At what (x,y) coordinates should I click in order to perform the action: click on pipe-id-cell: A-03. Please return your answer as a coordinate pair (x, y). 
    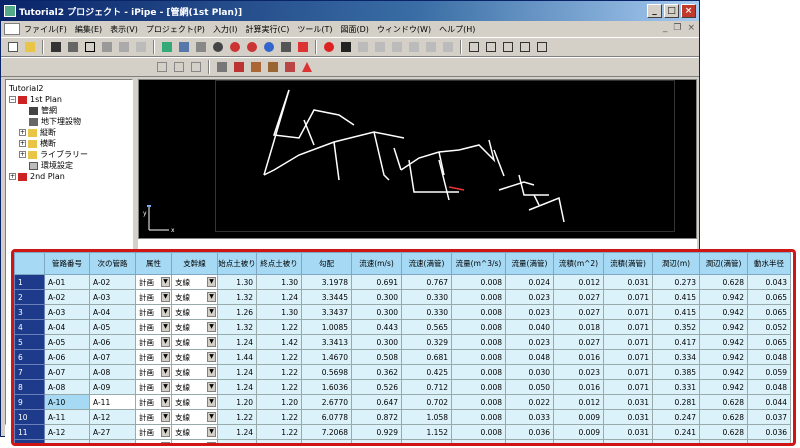
    Looking at the image, I should click on (67, 312).